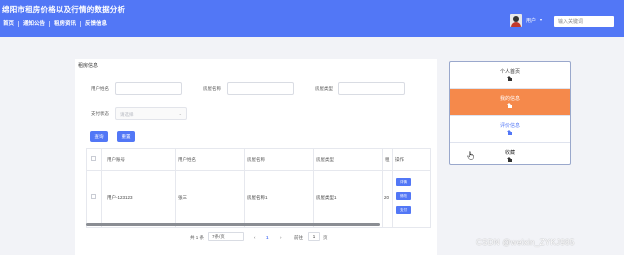  Describe the element at coordinates (148, 88) in the screenshot. I see `username-field` at that location.